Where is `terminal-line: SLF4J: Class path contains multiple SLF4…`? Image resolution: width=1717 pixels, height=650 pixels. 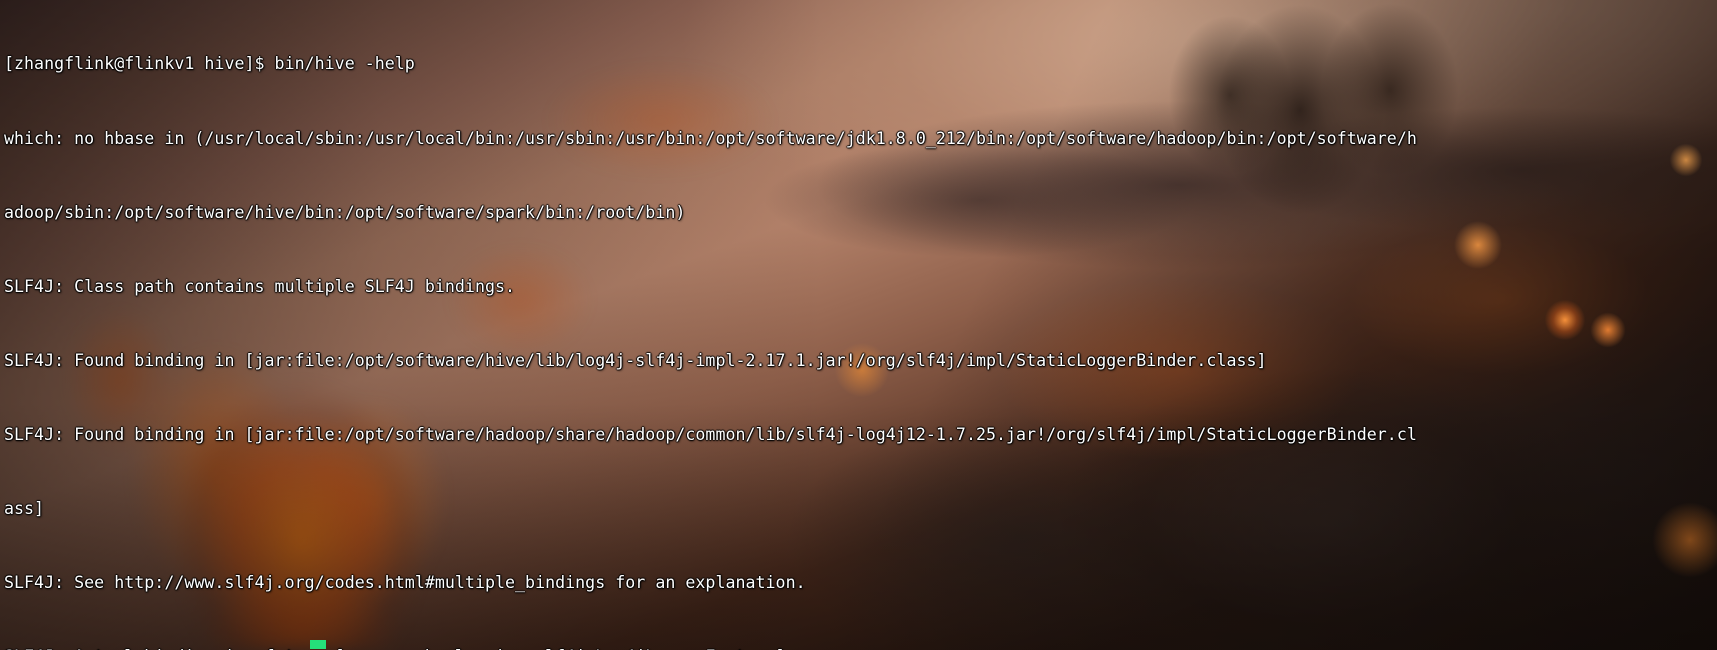 terminal-line: SLF4J: Class path contains multiple SLF4… is located at coordinates (260, 286).